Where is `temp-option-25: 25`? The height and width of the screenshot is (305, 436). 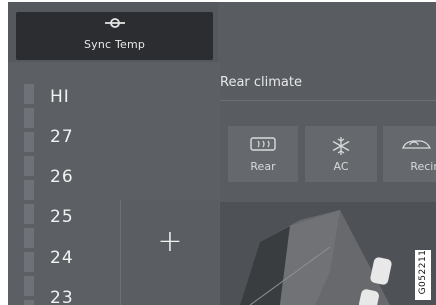 temp-option-25: 25 is located at coordinates (80, 220).